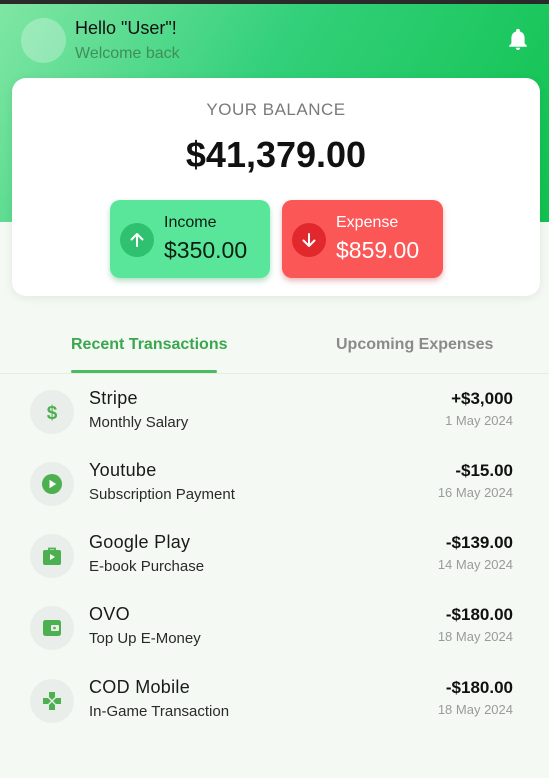  I want to click on transaction-name: Youtube, so click(123, 470).